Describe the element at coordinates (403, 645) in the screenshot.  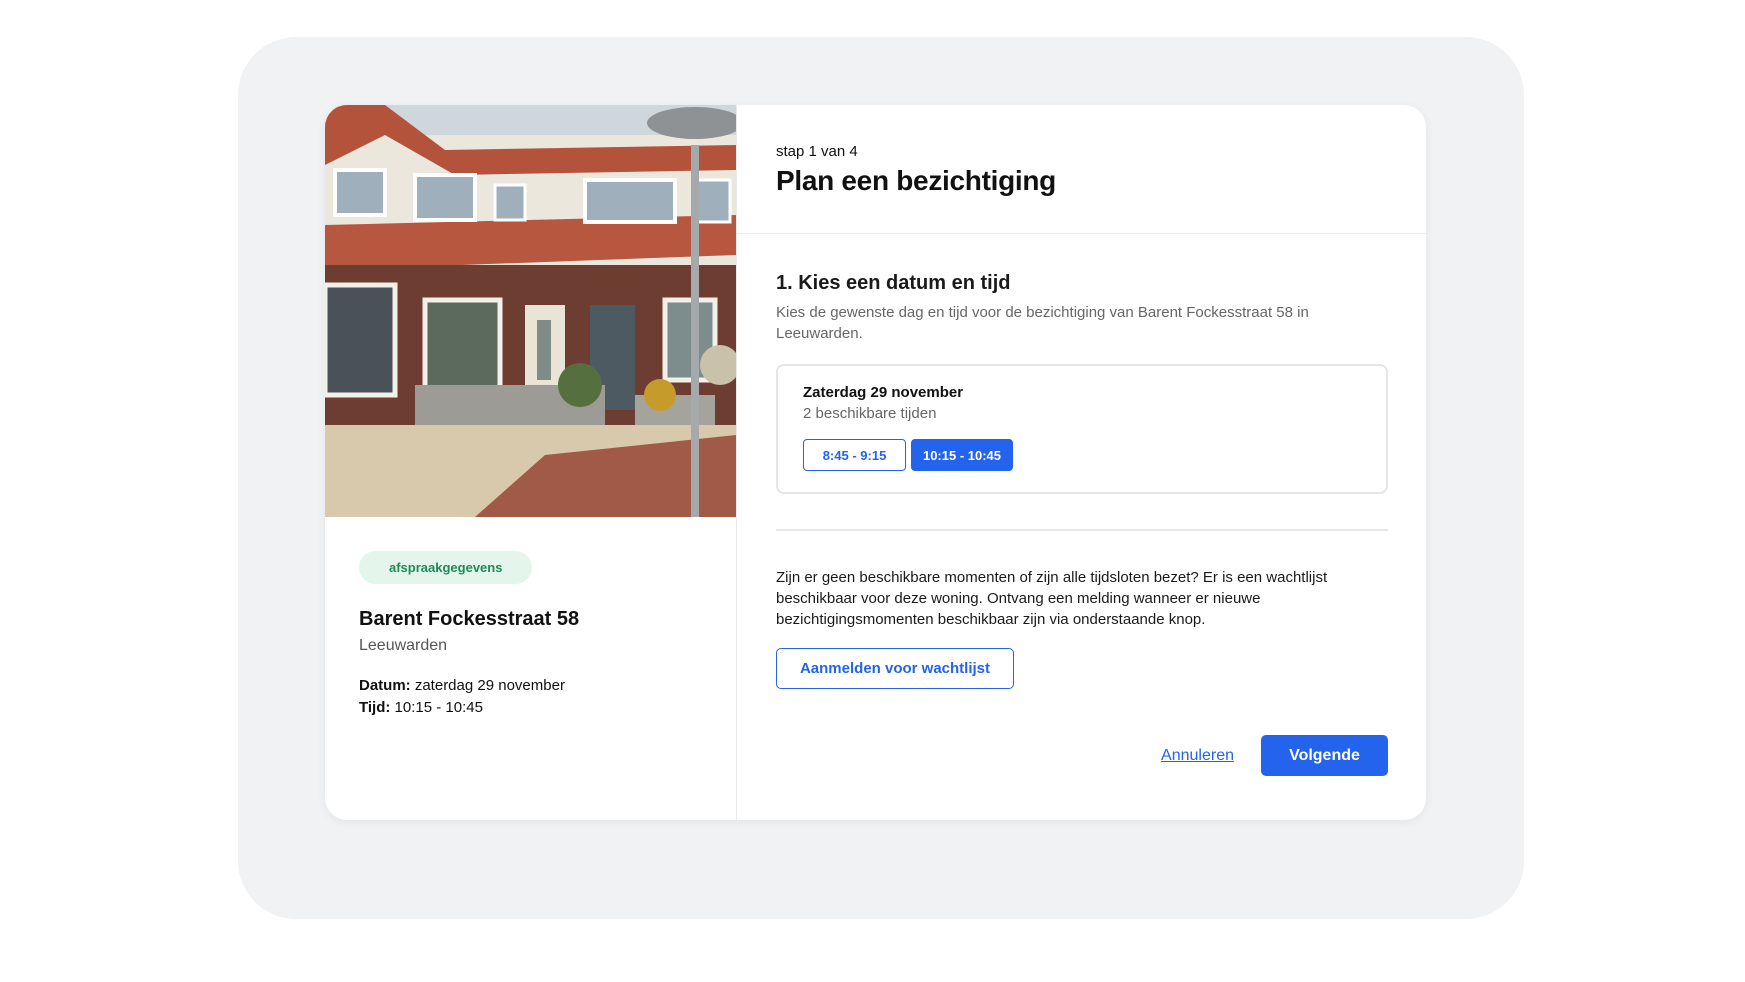
I see `property-city: Leeuwarden` at that location.